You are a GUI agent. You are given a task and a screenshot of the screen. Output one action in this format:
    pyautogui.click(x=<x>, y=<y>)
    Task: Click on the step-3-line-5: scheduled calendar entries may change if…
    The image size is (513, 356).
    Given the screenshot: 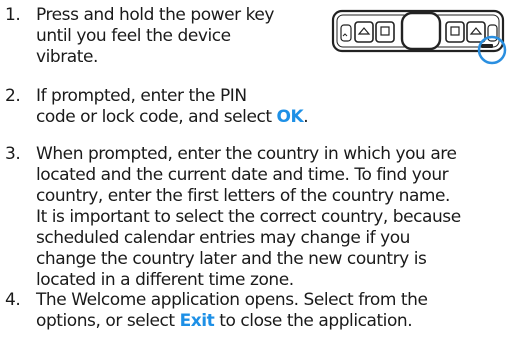 What is the action you would take?
    pyautogui.click(x=223, y=238)
    